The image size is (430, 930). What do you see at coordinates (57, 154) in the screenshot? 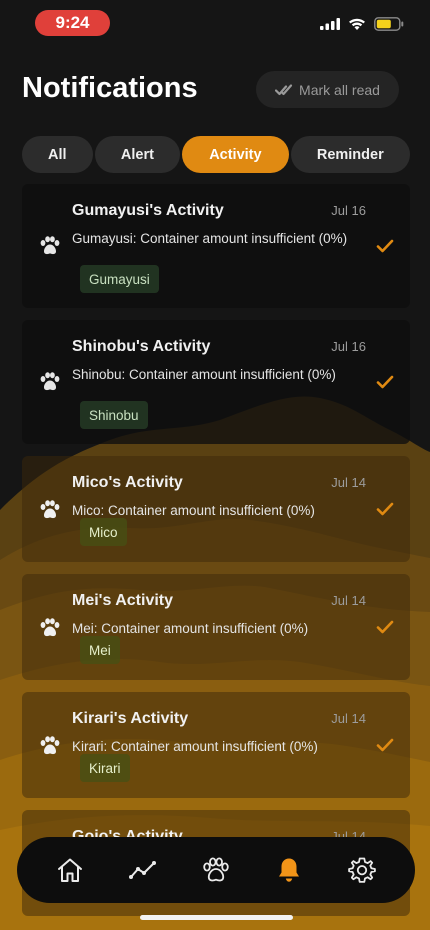
I see `tab-all: All` at bounding box center [57, 154].